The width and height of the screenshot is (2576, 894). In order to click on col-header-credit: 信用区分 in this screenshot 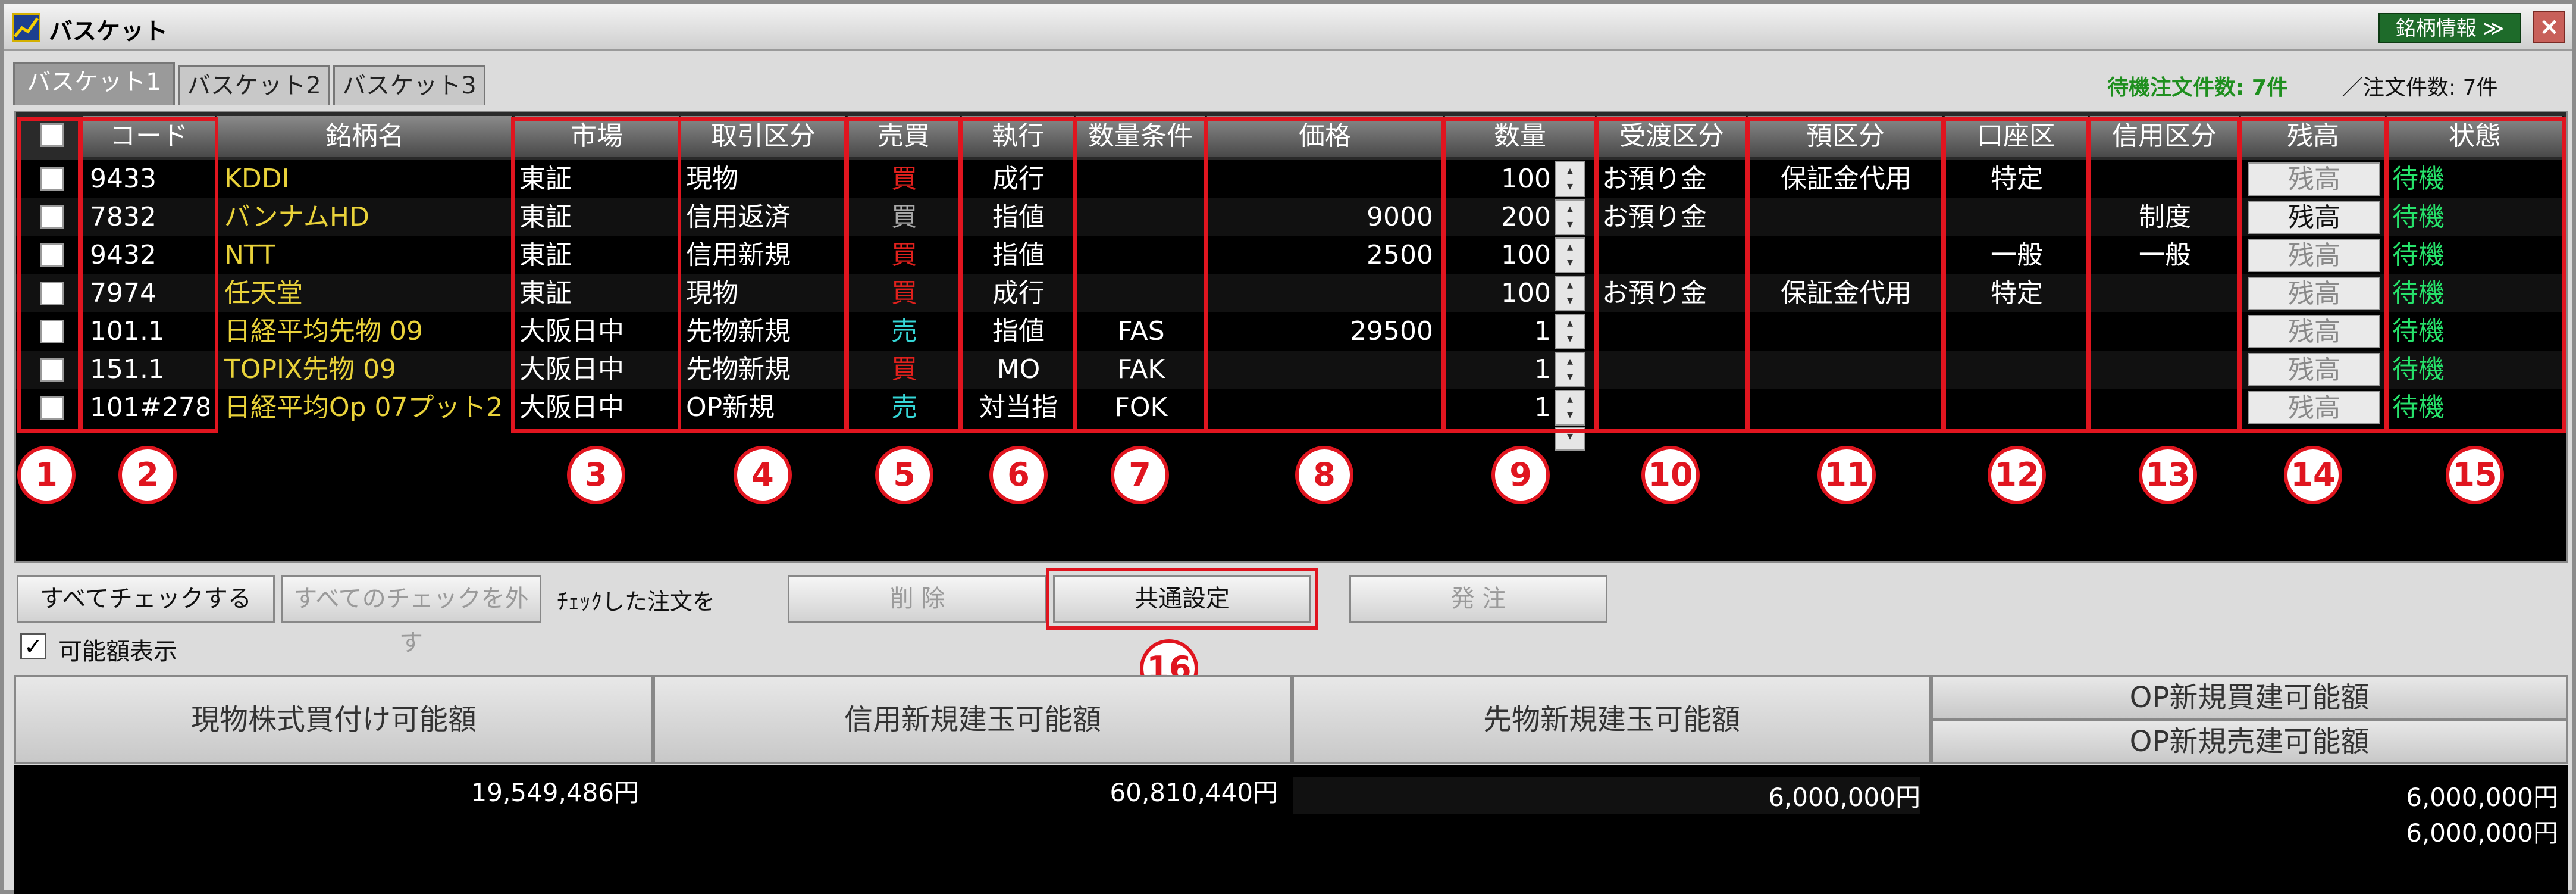, I will do `click(2165, 136)`.